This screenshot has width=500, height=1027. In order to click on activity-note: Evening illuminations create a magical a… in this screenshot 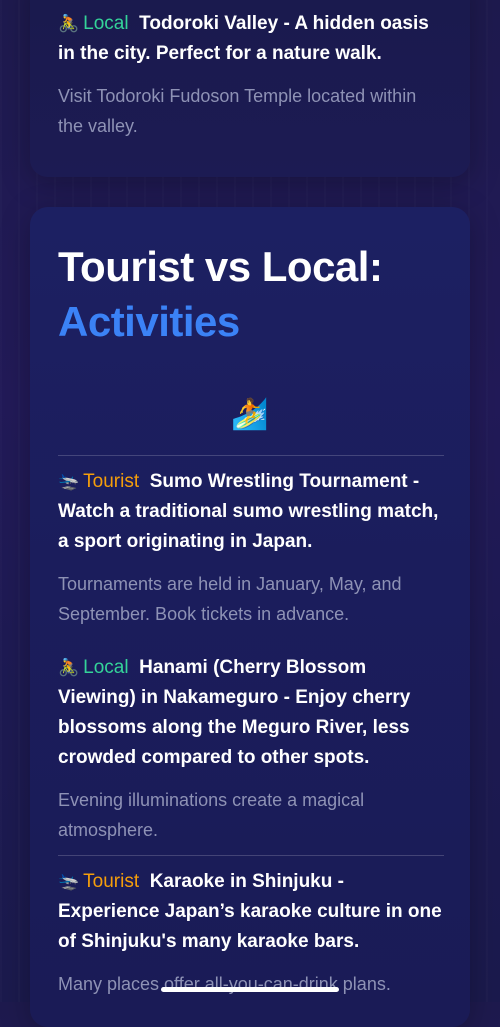, I will do `click(211, 815)`.